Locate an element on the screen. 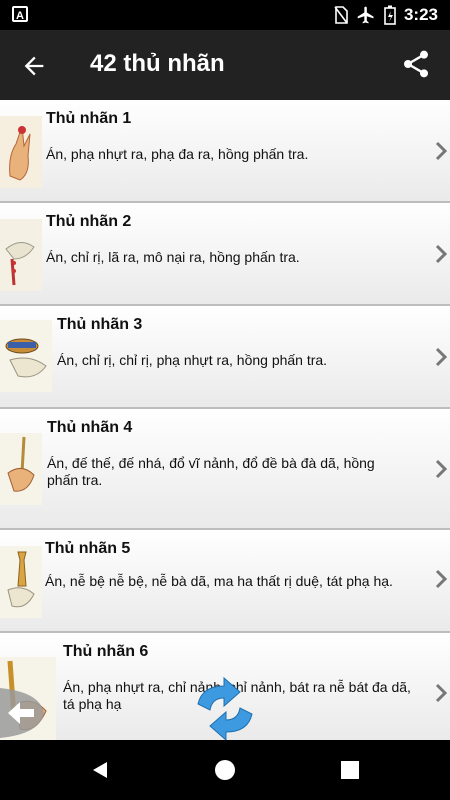 This screenshot has height=800, width=450. previous-arrow-icon is located at coordinates (22, 713).